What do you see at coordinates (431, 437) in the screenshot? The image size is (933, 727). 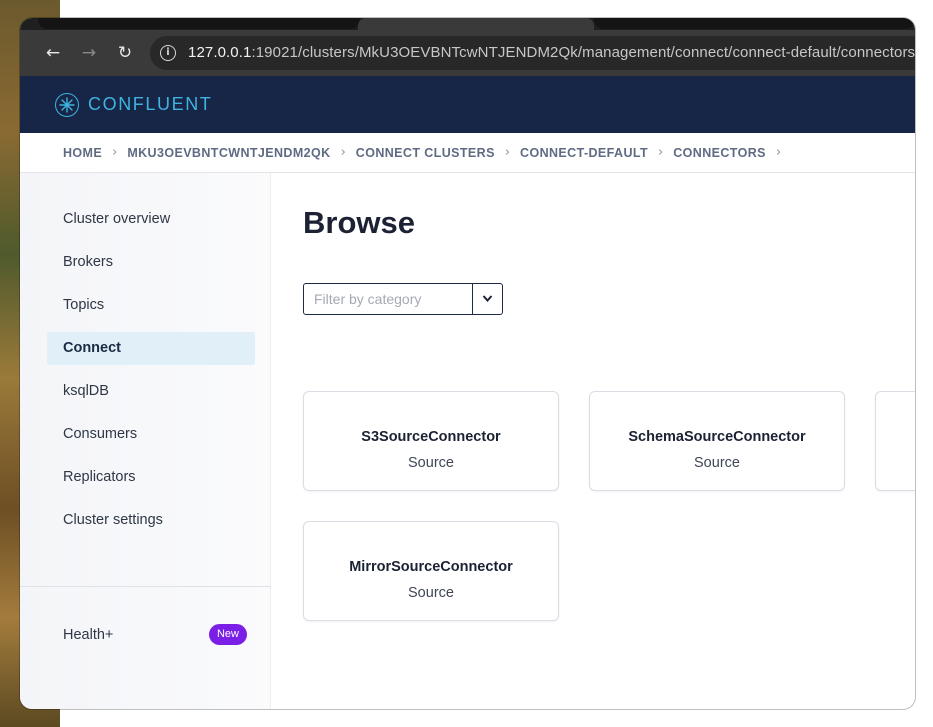 I see `connector-name: S3SourceConnector` at bounding box center [431, 437].